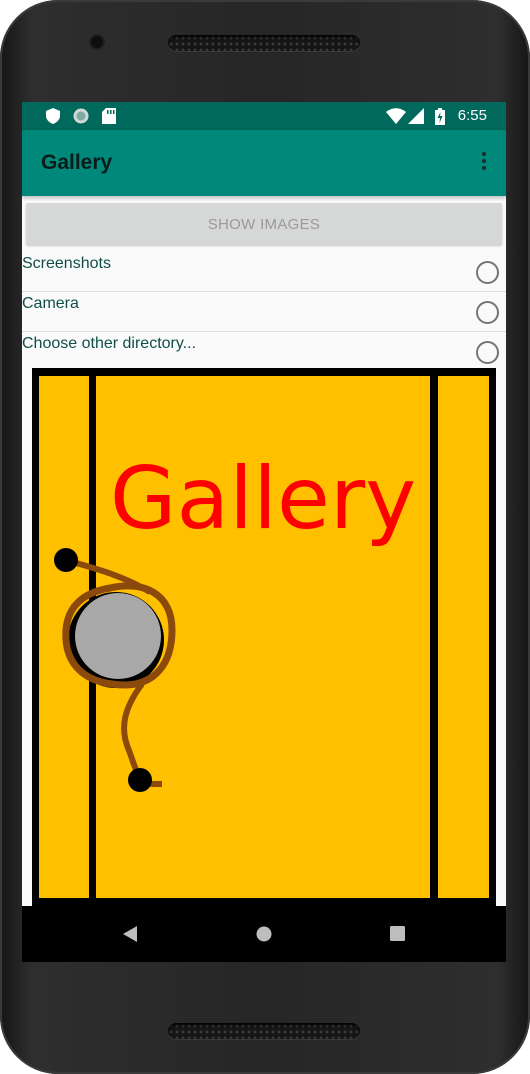 Image resolution: width=530 pixels, height=1074 pixels. I want to click on door-knob, so click(118, 636).